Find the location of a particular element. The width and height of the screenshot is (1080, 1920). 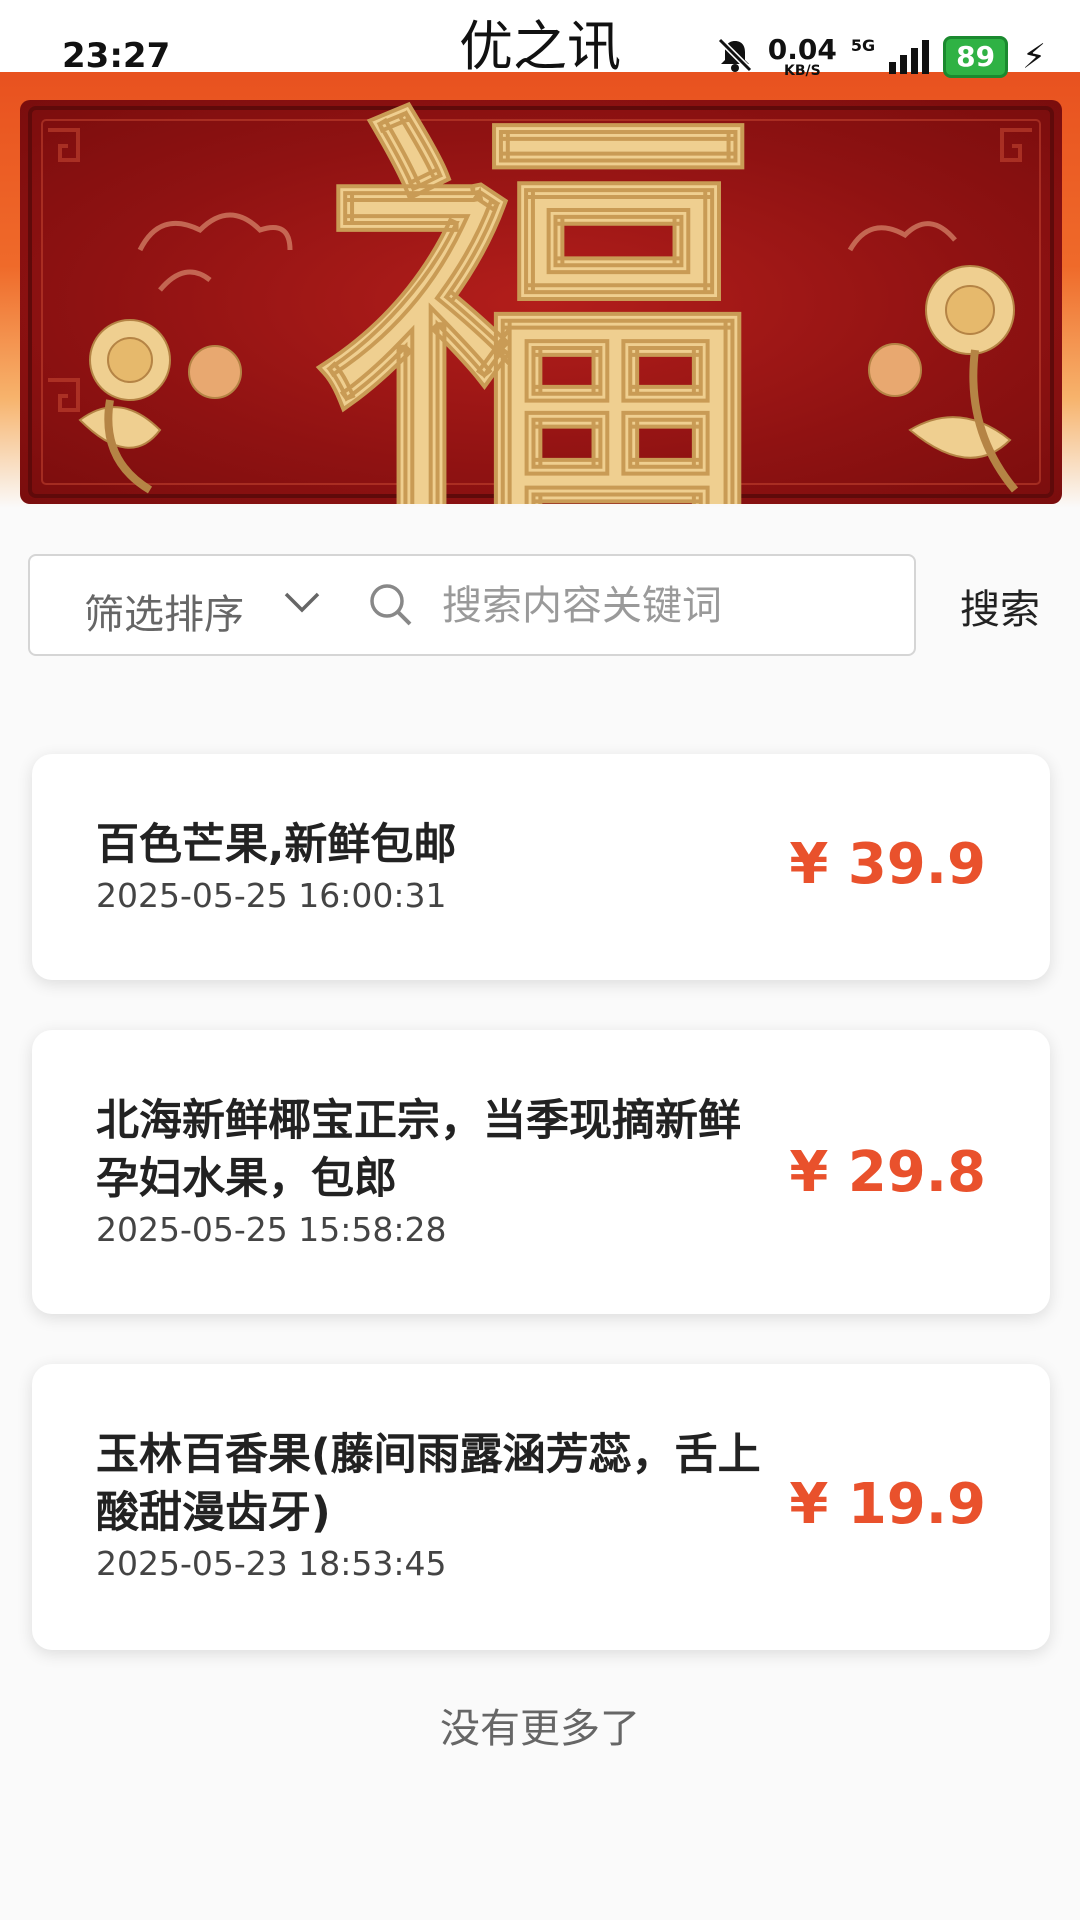

listing-time: 2025-05-25 16:00:31 is located at coordinates (271, 895).